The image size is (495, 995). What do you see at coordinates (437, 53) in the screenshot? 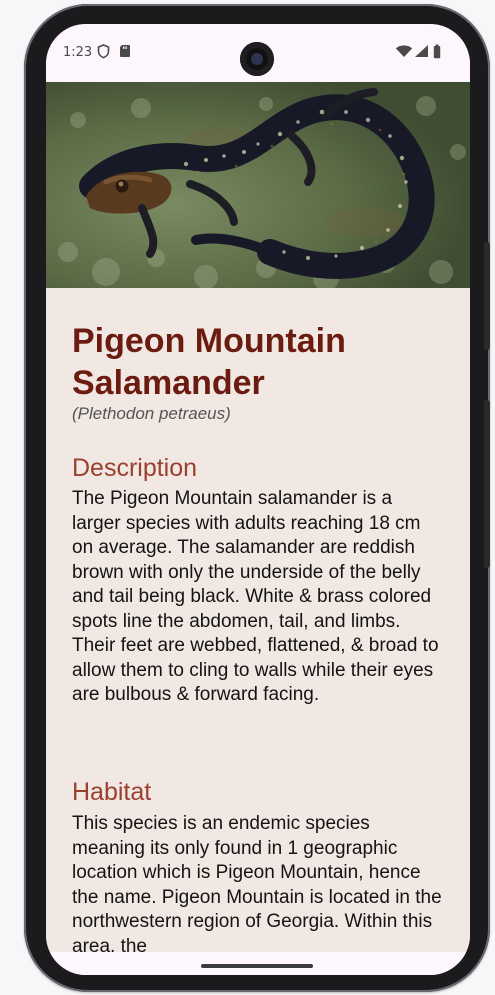
I see `battery-icon` at bounding box center [437, 53].